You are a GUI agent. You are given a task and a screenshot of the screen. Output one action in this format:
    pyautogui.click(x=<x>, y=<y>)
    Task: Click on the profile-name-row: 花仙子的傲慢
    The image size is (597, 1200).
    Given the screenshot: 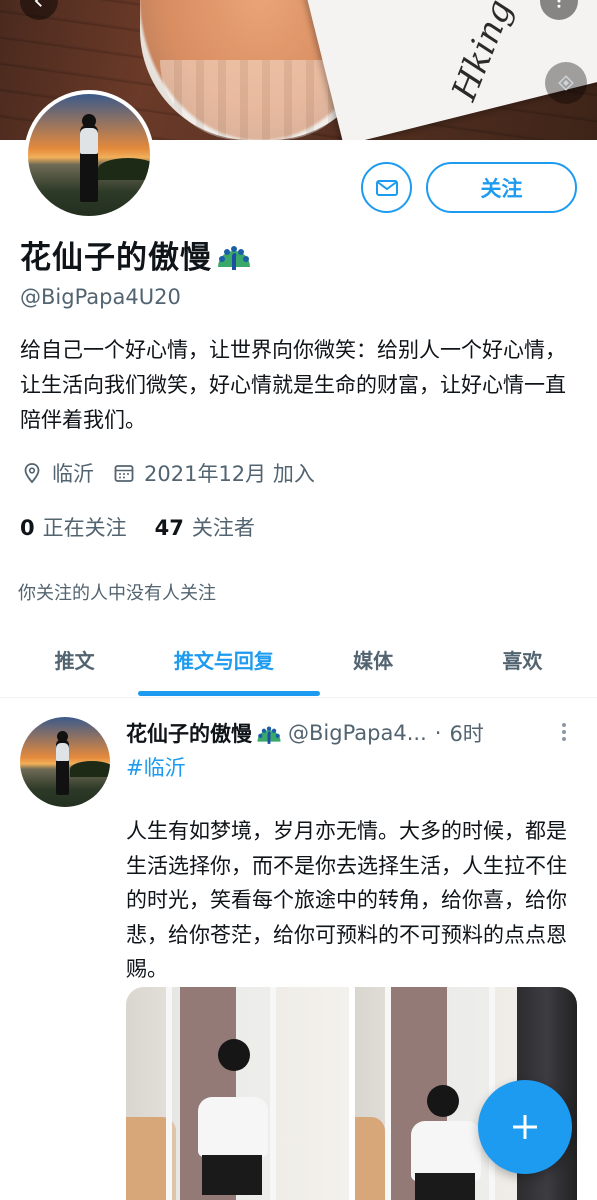 What is the action you would take?
    pyautogui.click(x=137, y=254)
    